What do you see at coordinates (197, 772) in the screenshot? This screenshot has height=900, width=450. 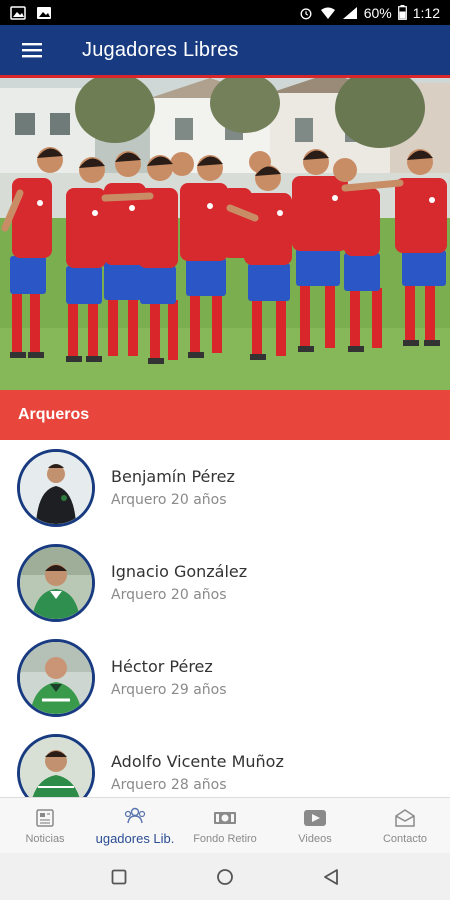 I see `player-info: Adolfo Vicente Muñoz Arquero 28 años` at bounding box center [197, 772].